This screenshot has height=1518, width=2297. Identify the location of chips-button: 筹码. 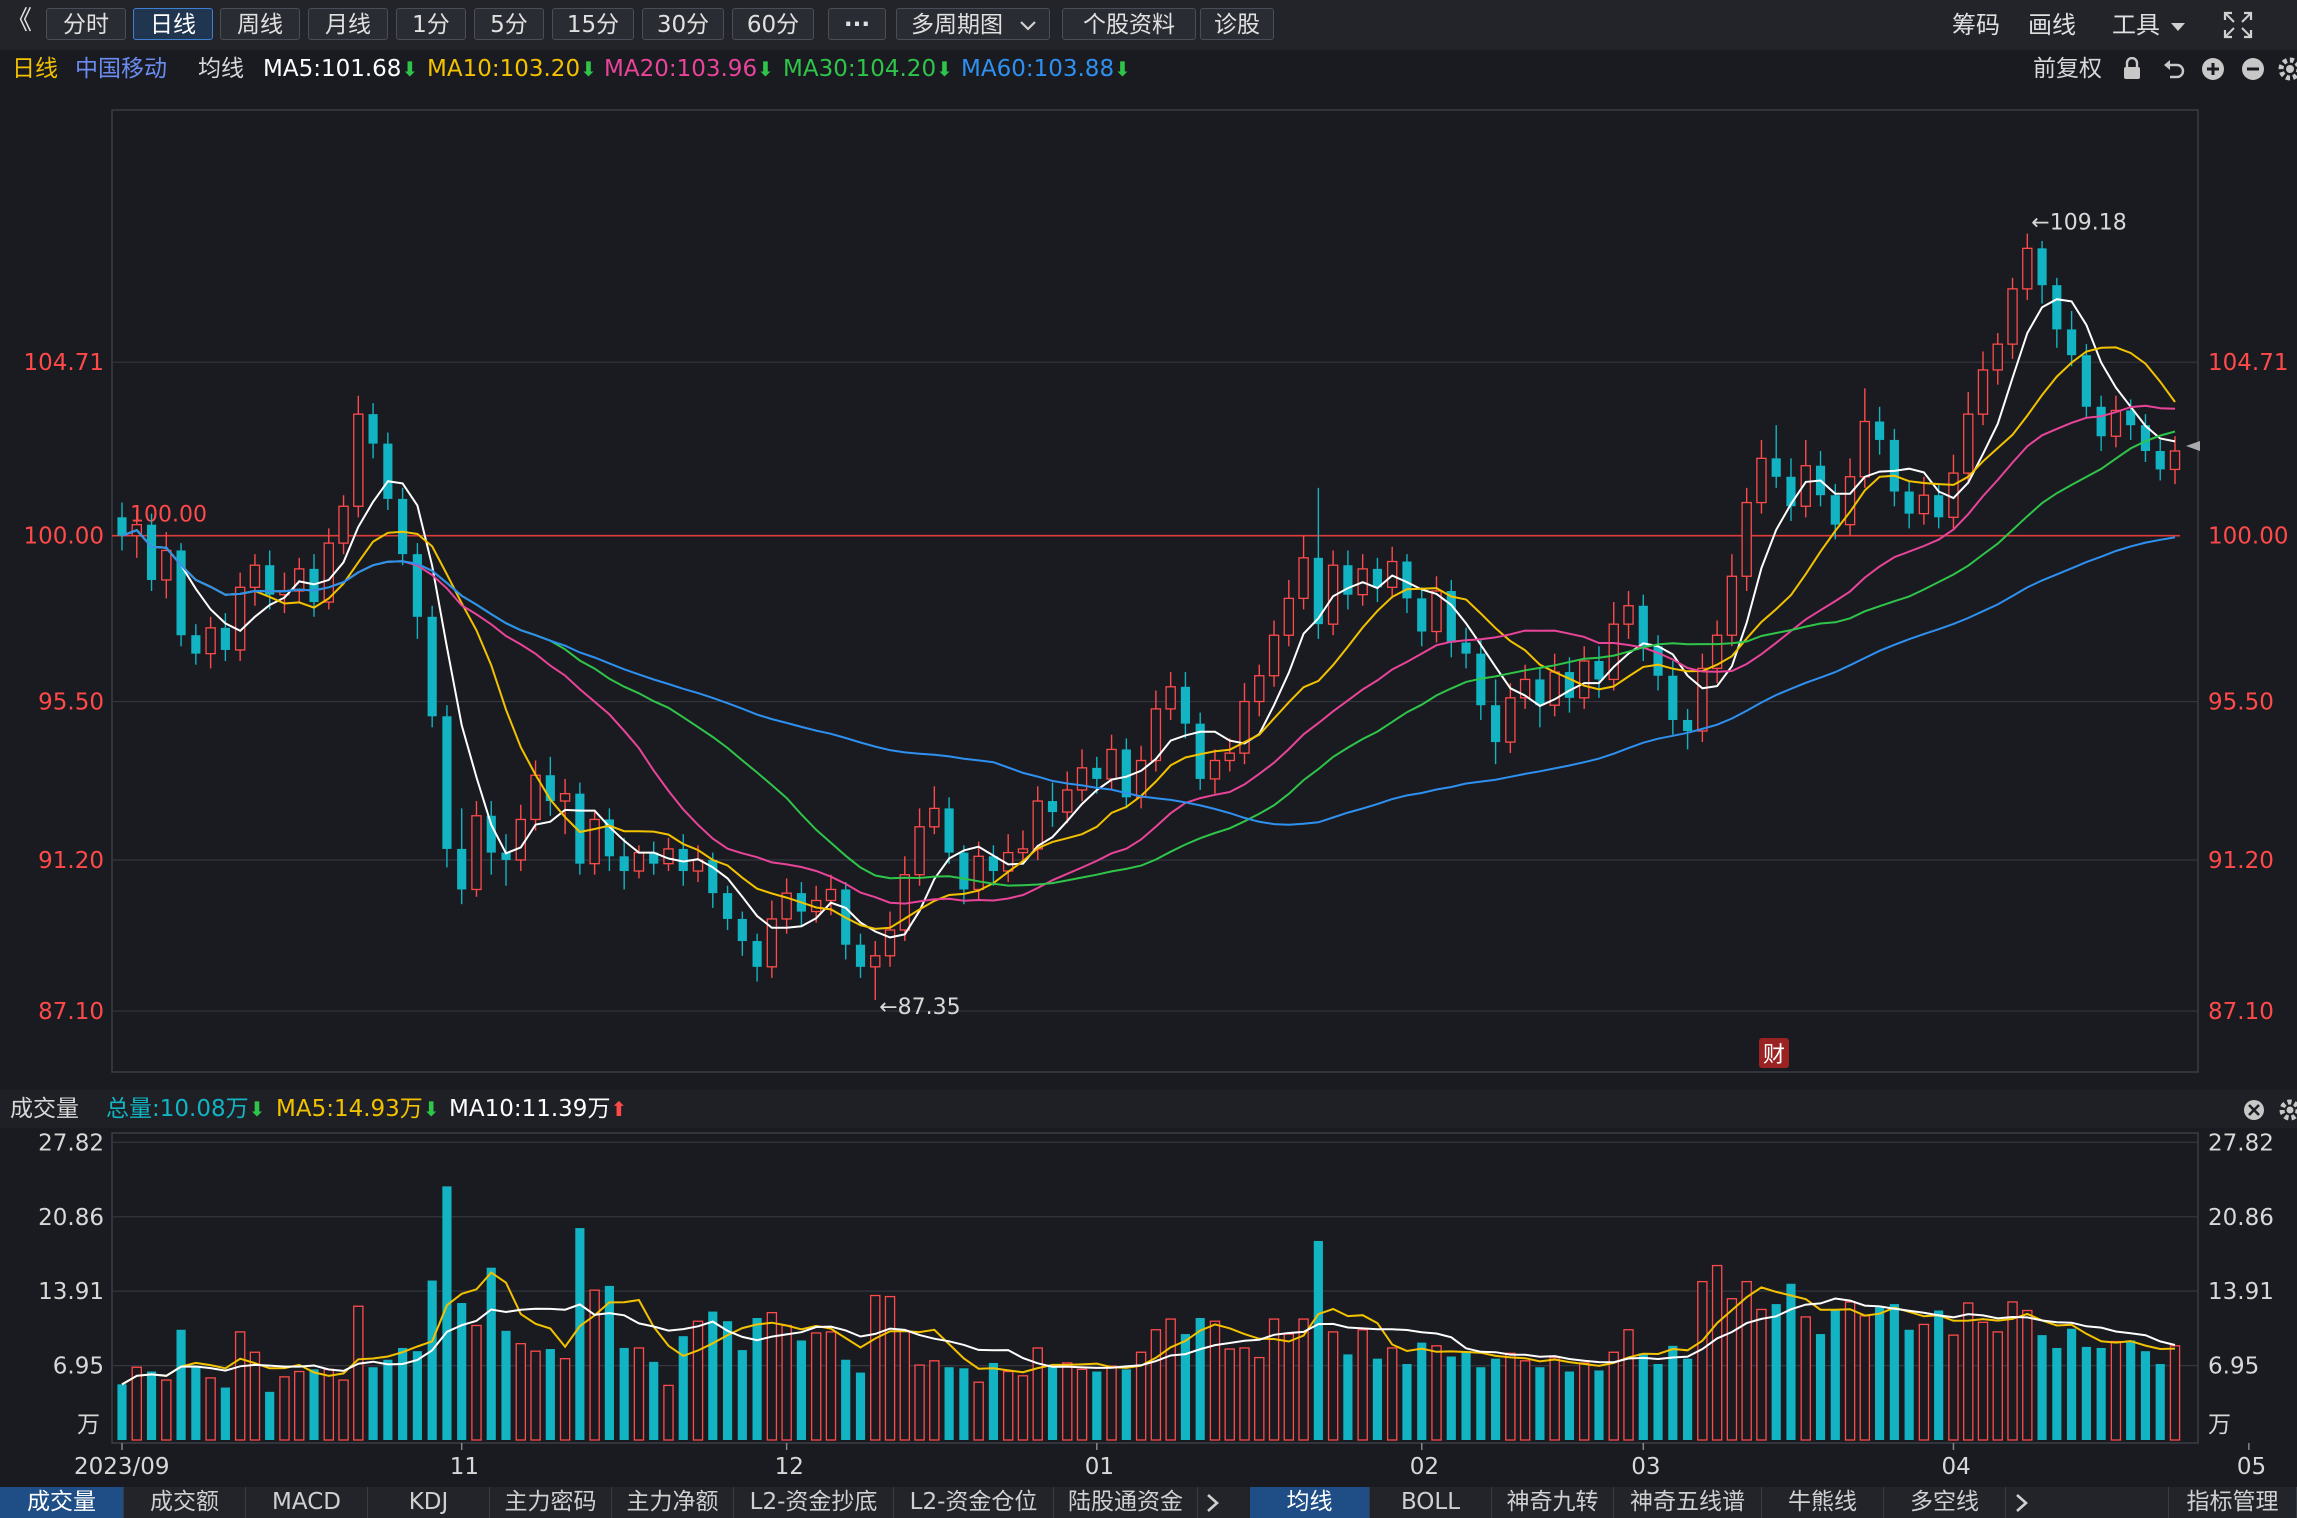
(1976, 25).